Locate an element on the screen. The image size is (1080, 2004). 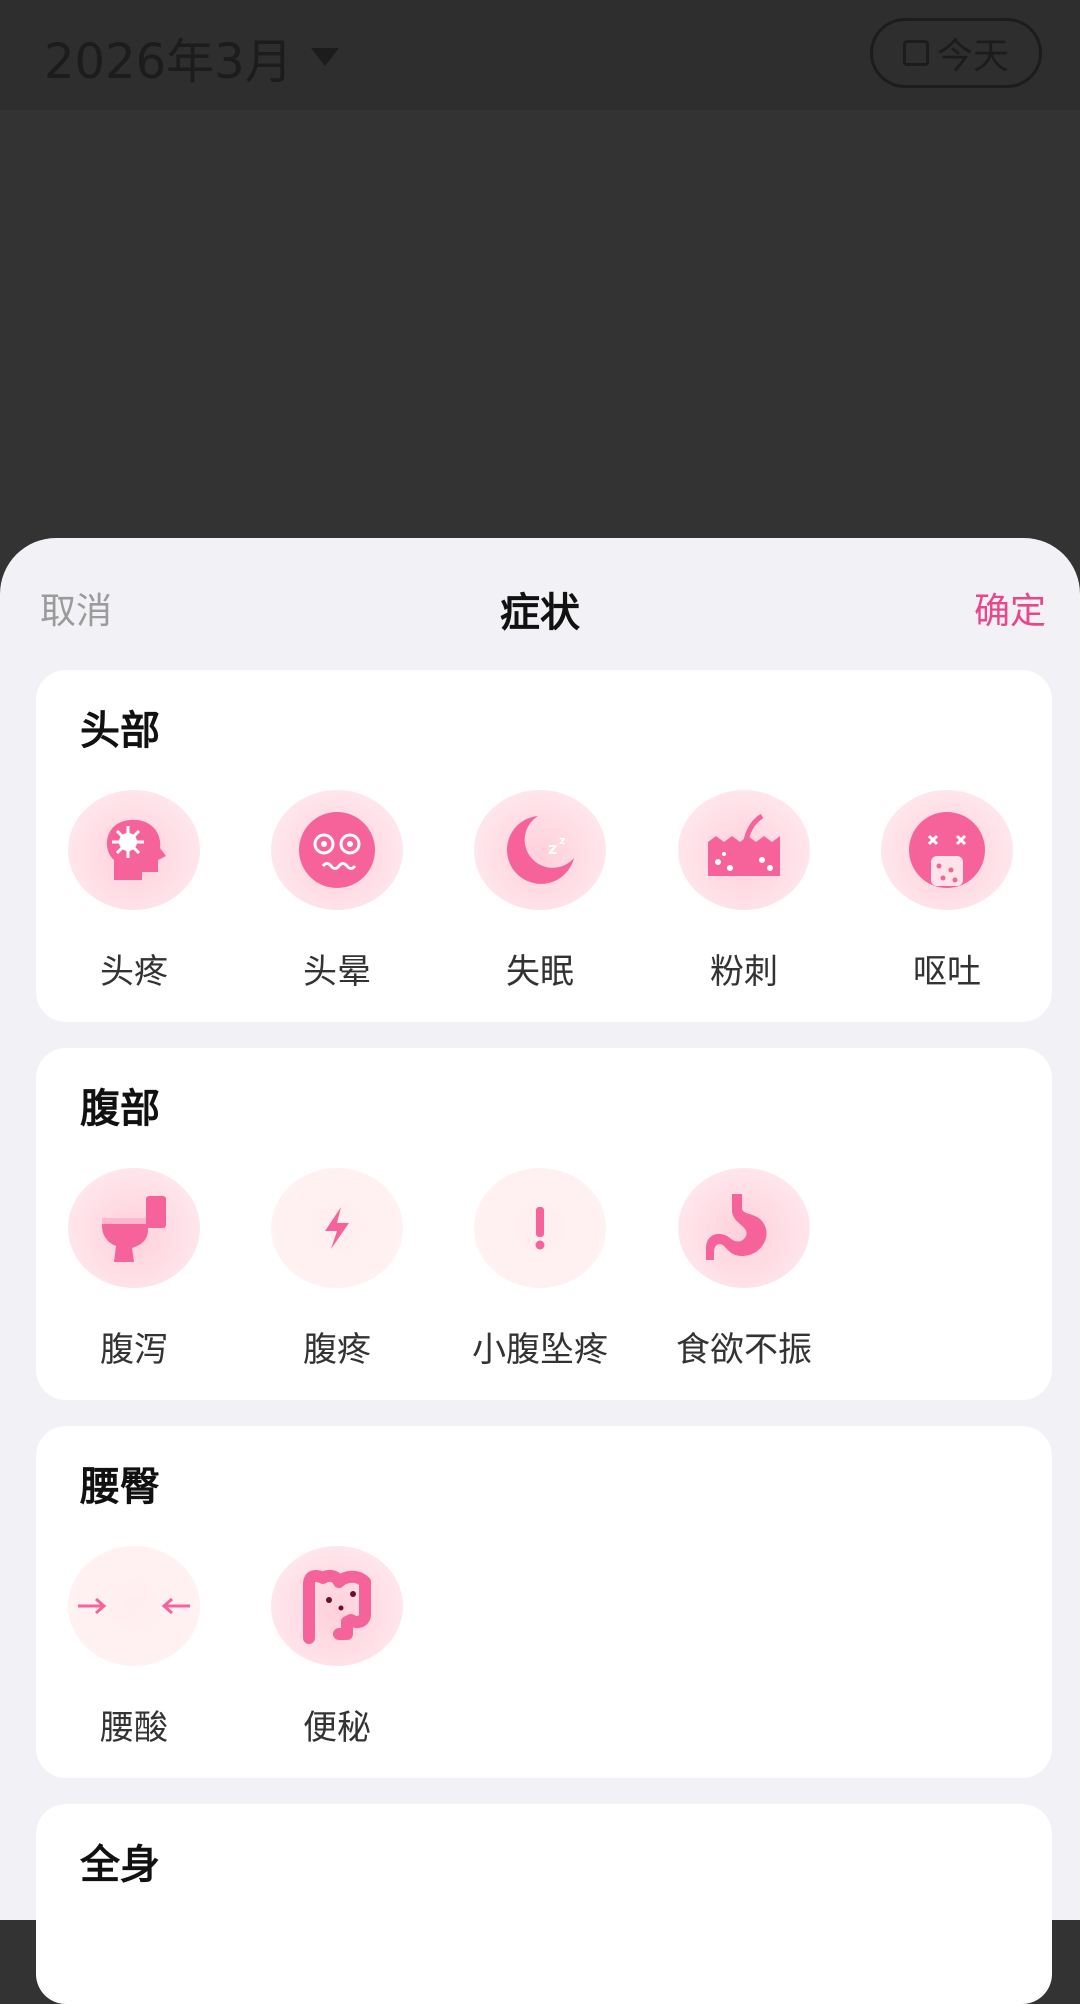
stomach-icon is located at coordinates (744, 1228).